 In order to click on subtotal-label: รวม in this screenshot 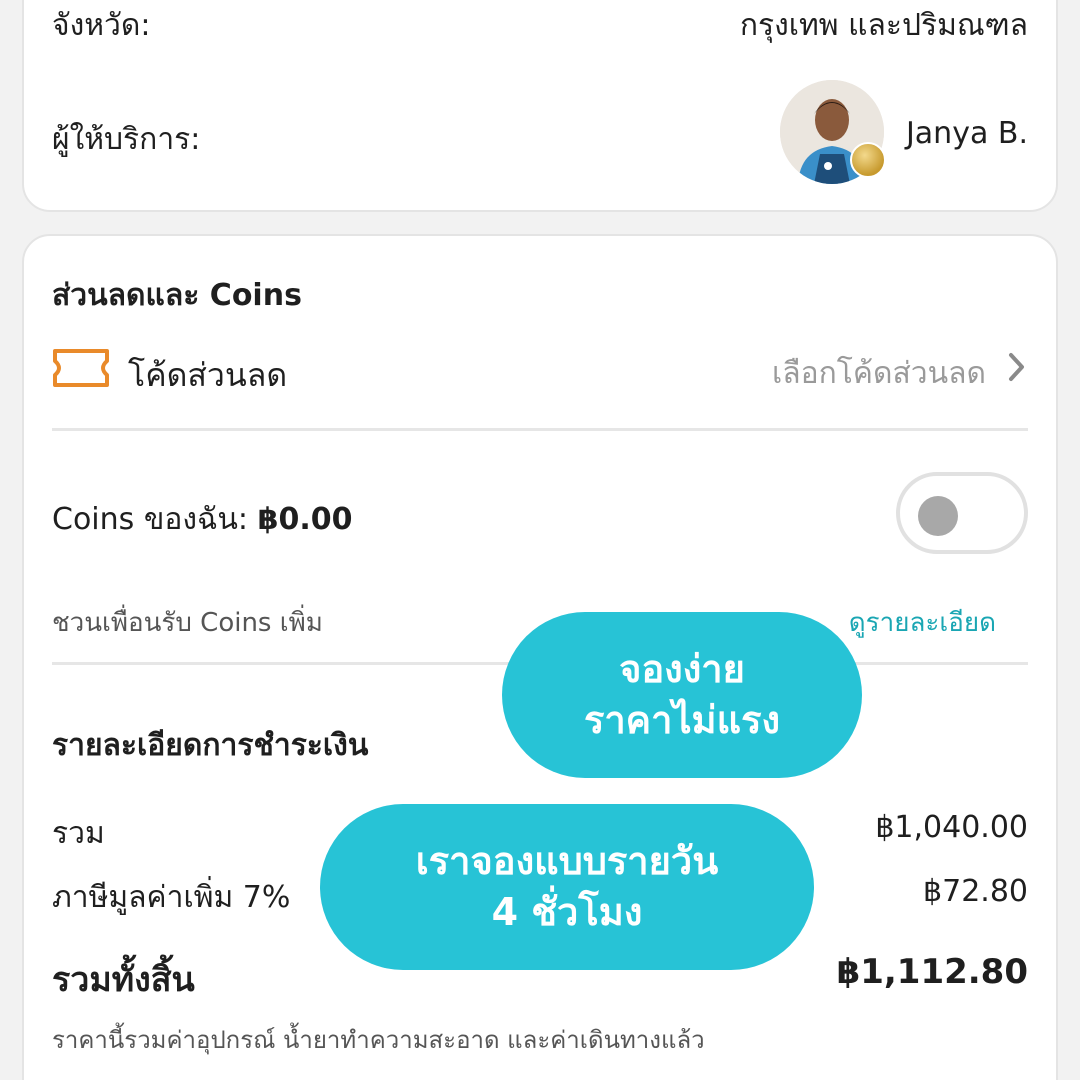, I will do `click(78, 833)`.